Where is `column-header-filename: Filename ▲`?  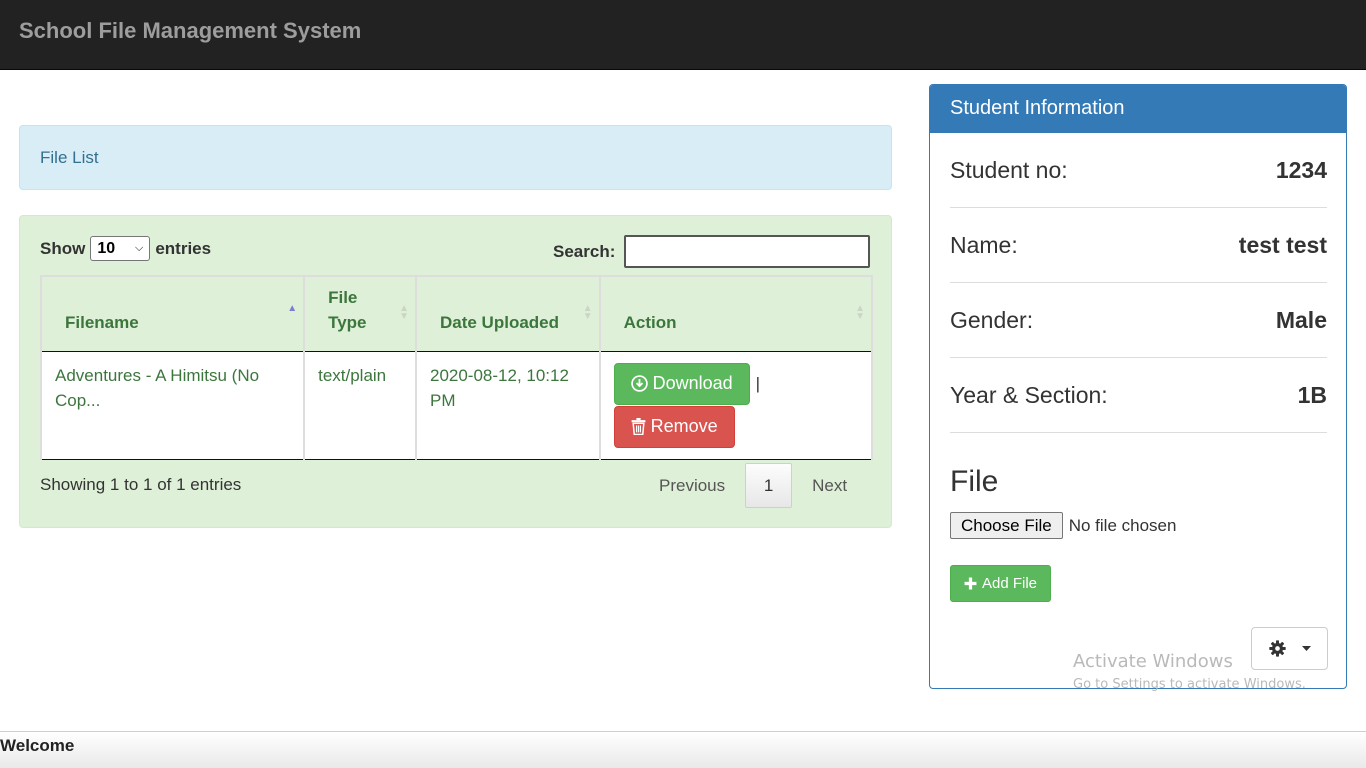
column-header-filename: Filename ▲ is located at coordinates (172, 313).